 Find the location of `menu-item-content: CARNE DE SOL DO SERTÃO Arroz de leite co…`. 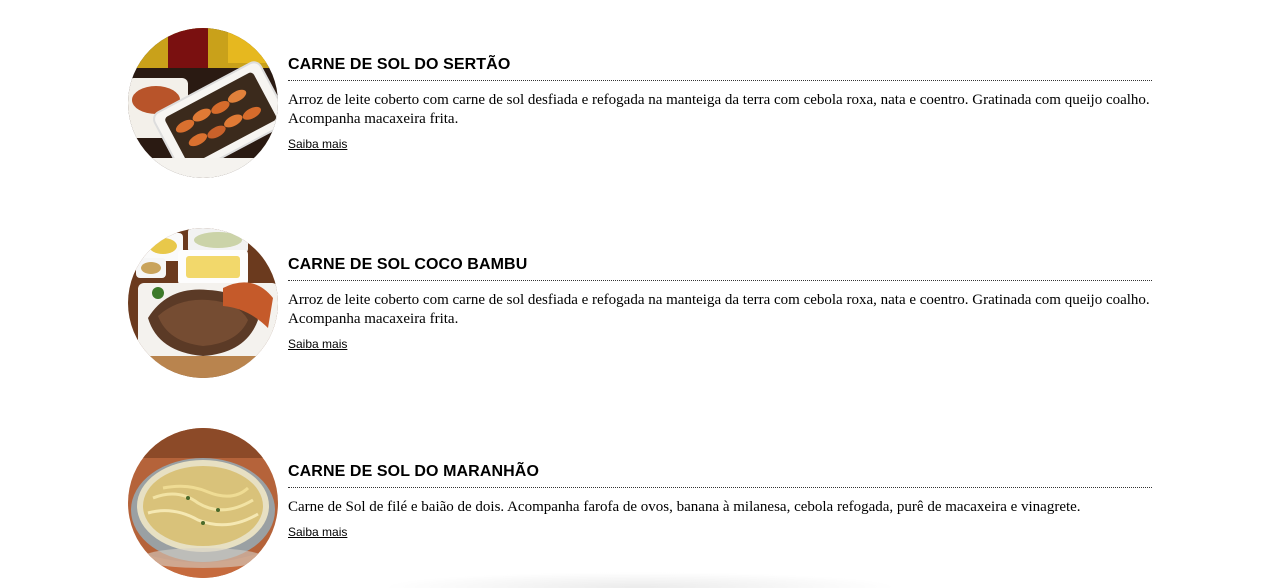

menu-item-content: CARNE DE SOL DO SERTÃO Arroz de leite co… is located at coordinates (720, 104).